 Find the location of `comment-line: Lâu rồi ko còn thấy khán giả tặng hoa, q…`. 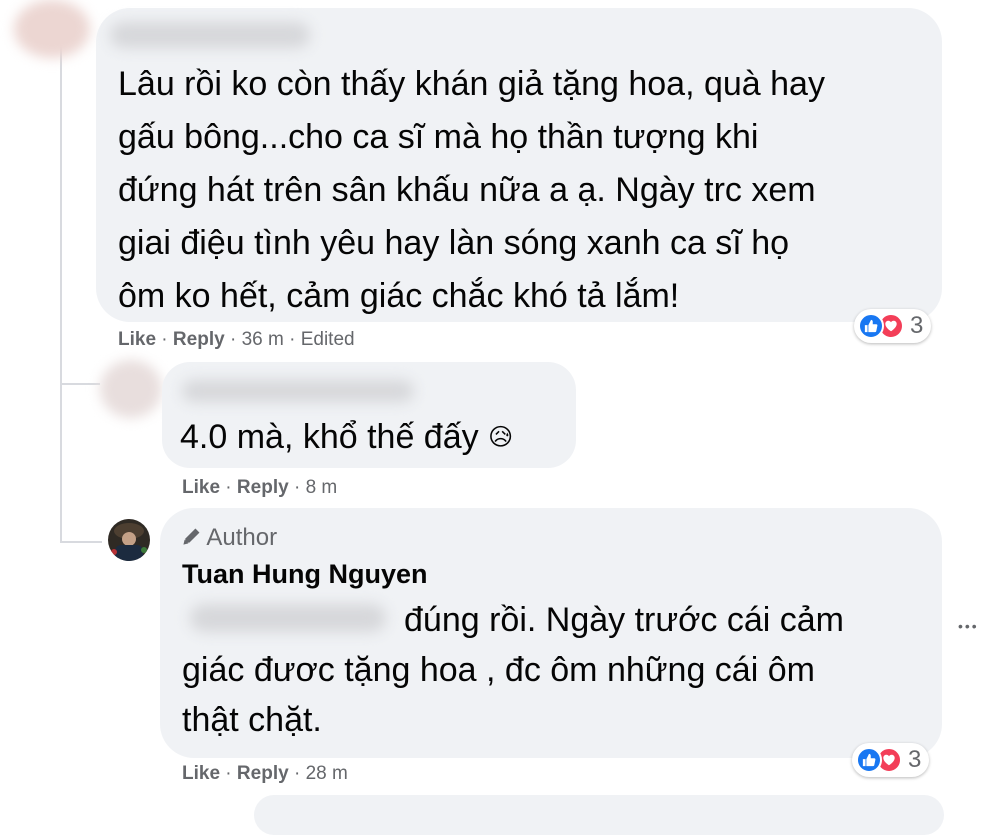

comment-line: Lâu rồi ko còn thấy khán giả tặng hoa, q… is located at coordinates (471, 84).